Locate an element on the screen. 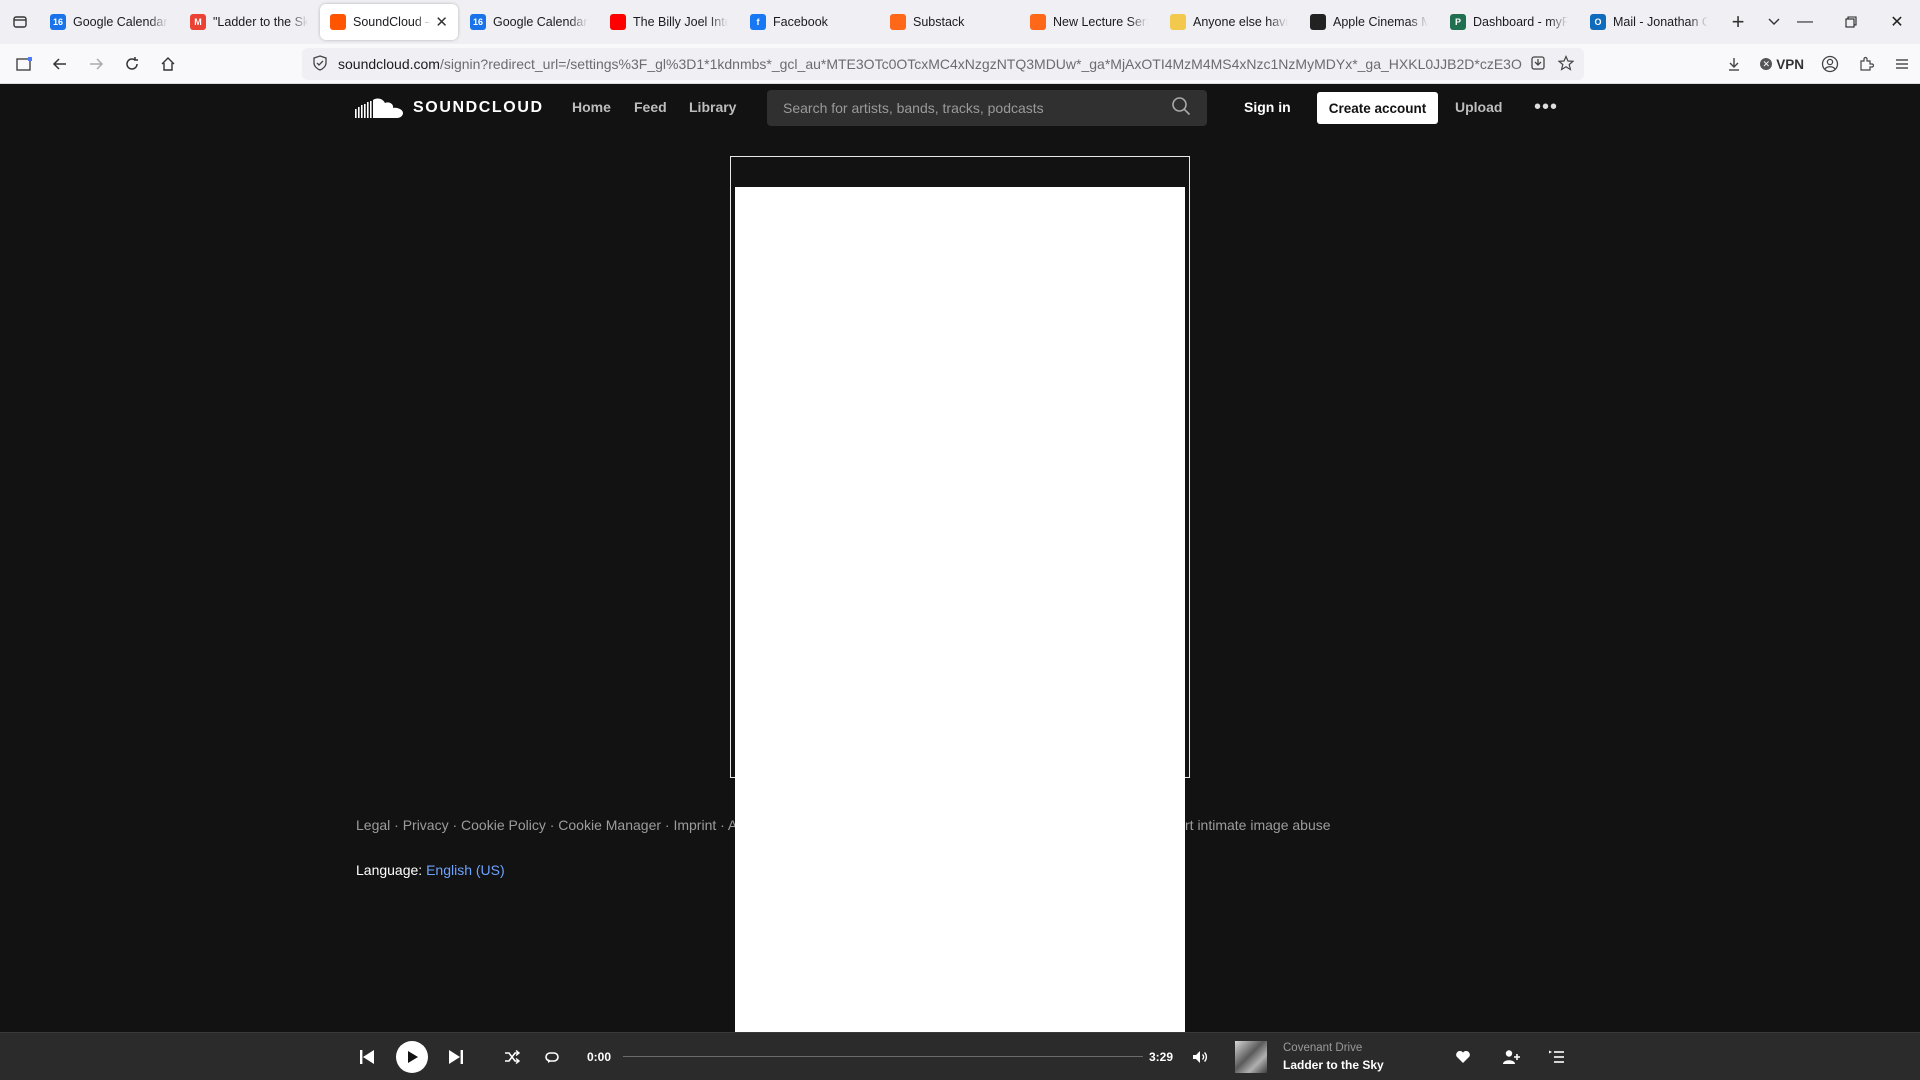 The width and height of the screenshot is (1920, 1080). browser-tab: O Mail - Jonathan C is located at coordinates (1649, 22).